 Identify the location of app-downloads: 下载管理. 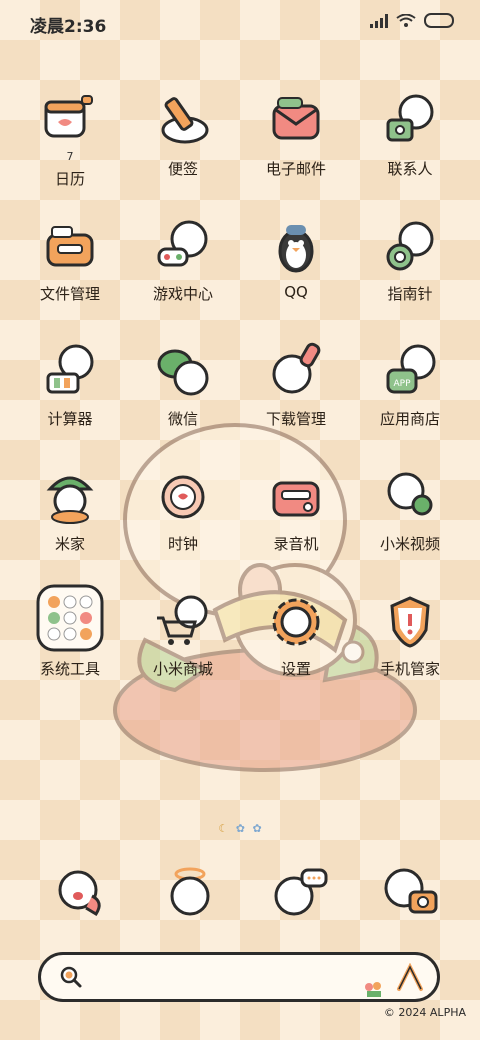
(296, 395).